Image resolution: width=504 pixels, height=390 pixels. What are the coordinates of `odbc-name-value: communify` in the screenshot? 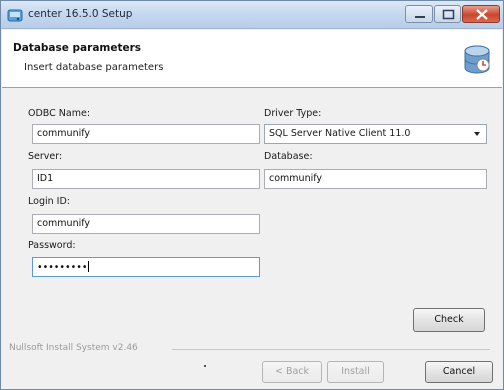 It's located at (64, 133).